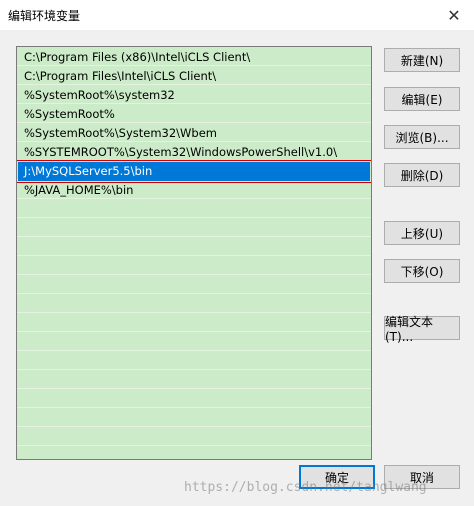 Image resolution: width=474 pixels, height=506 pixels. I want to click on edit-button: 编辑(E), so click(422, 99).